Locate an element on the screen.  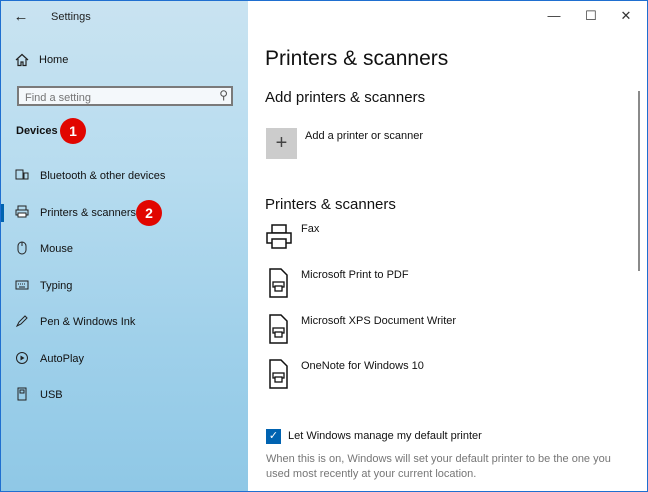
printer-item-pdf: Microsoft Print to PDF is located at coordinates (435, 286).